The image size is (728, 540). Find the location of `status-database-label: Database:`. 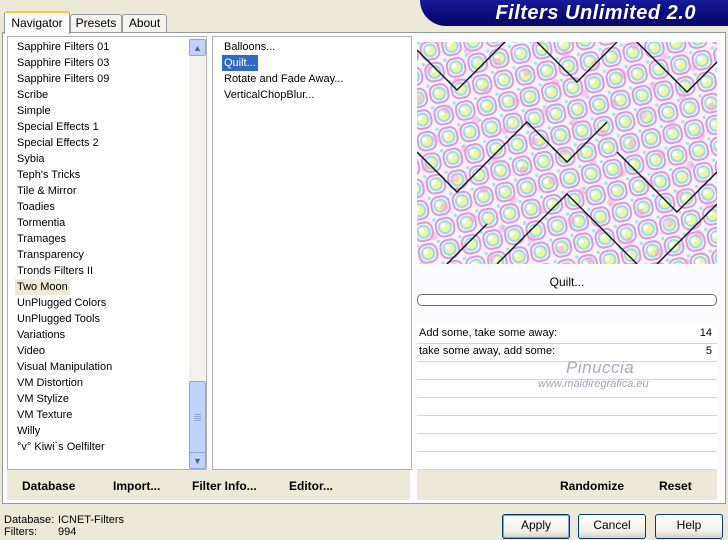

status-database-label: Database: is located at coordinates (29, 520).